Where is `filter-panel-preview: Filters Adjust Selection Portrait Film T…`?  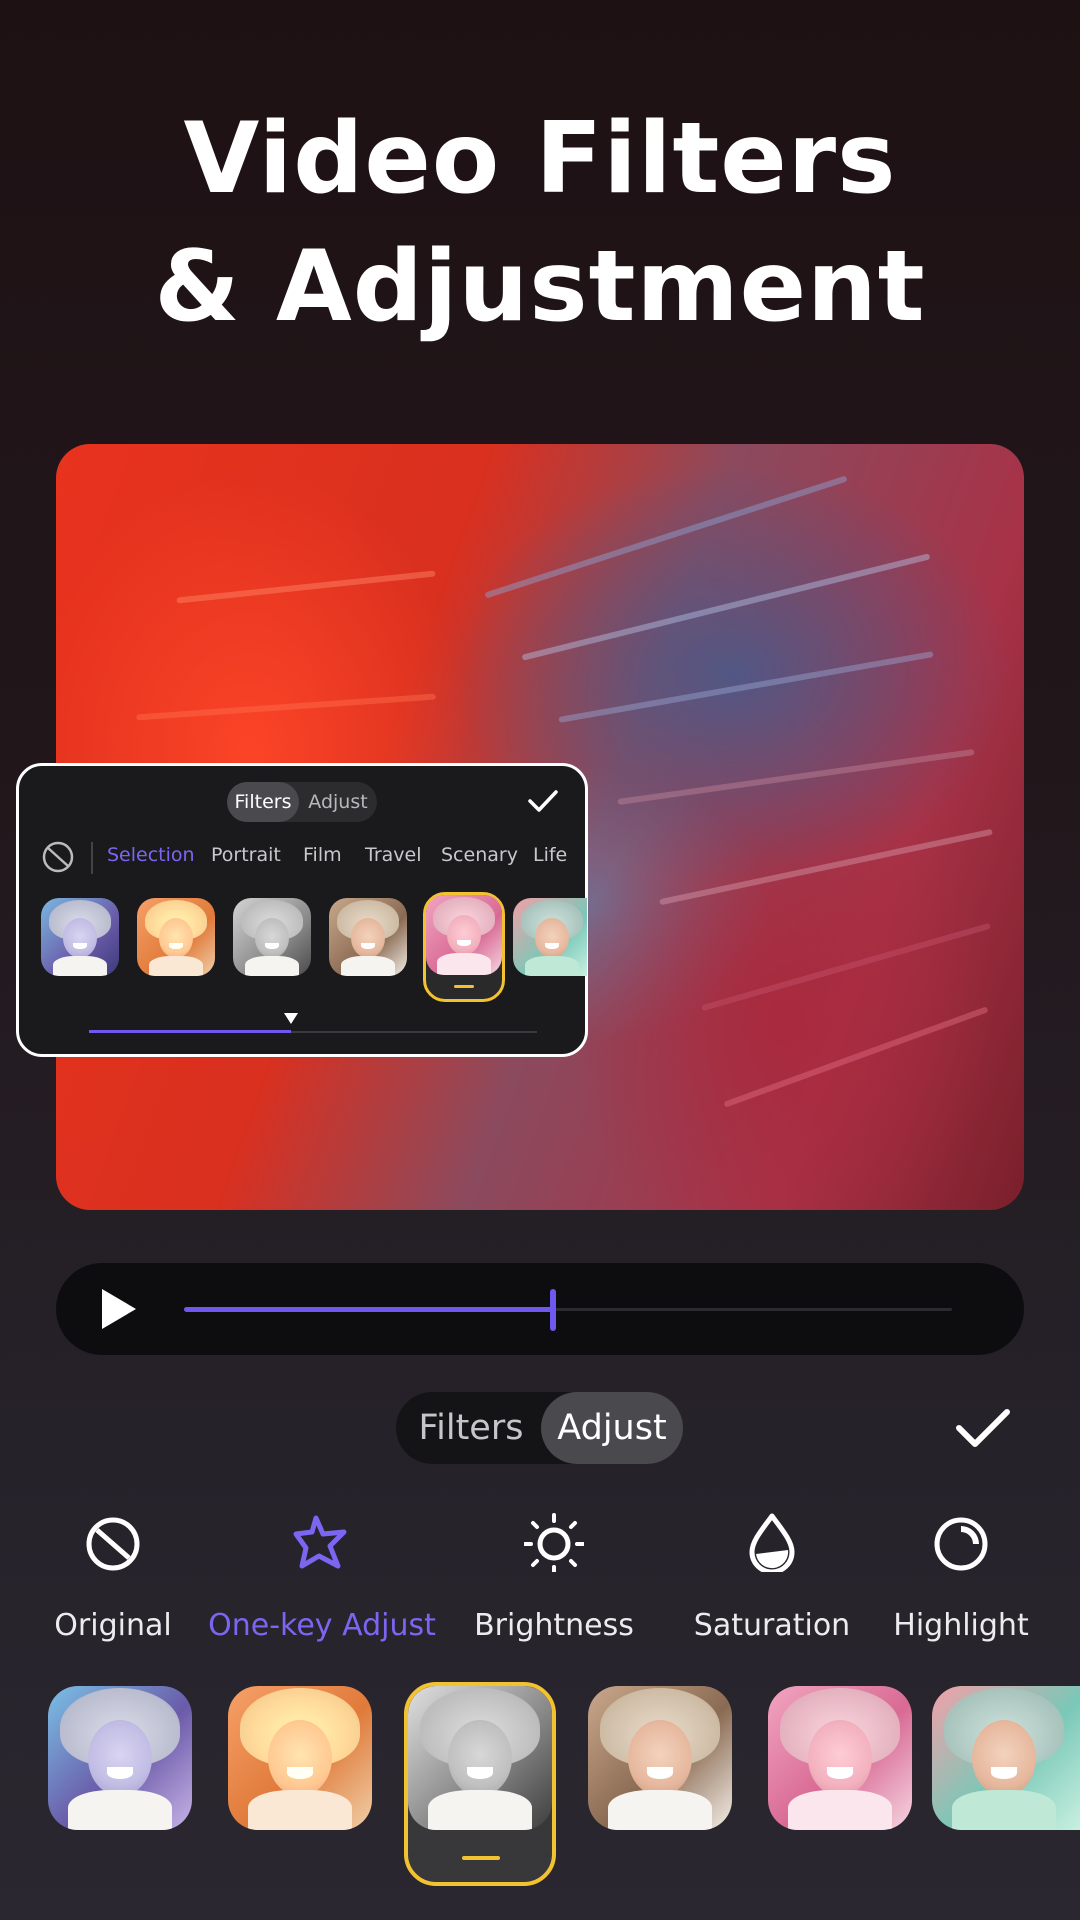
filter-panel-preview: Filters Adjust Selection Portrait Film T… is located at coordinates (302, 910).